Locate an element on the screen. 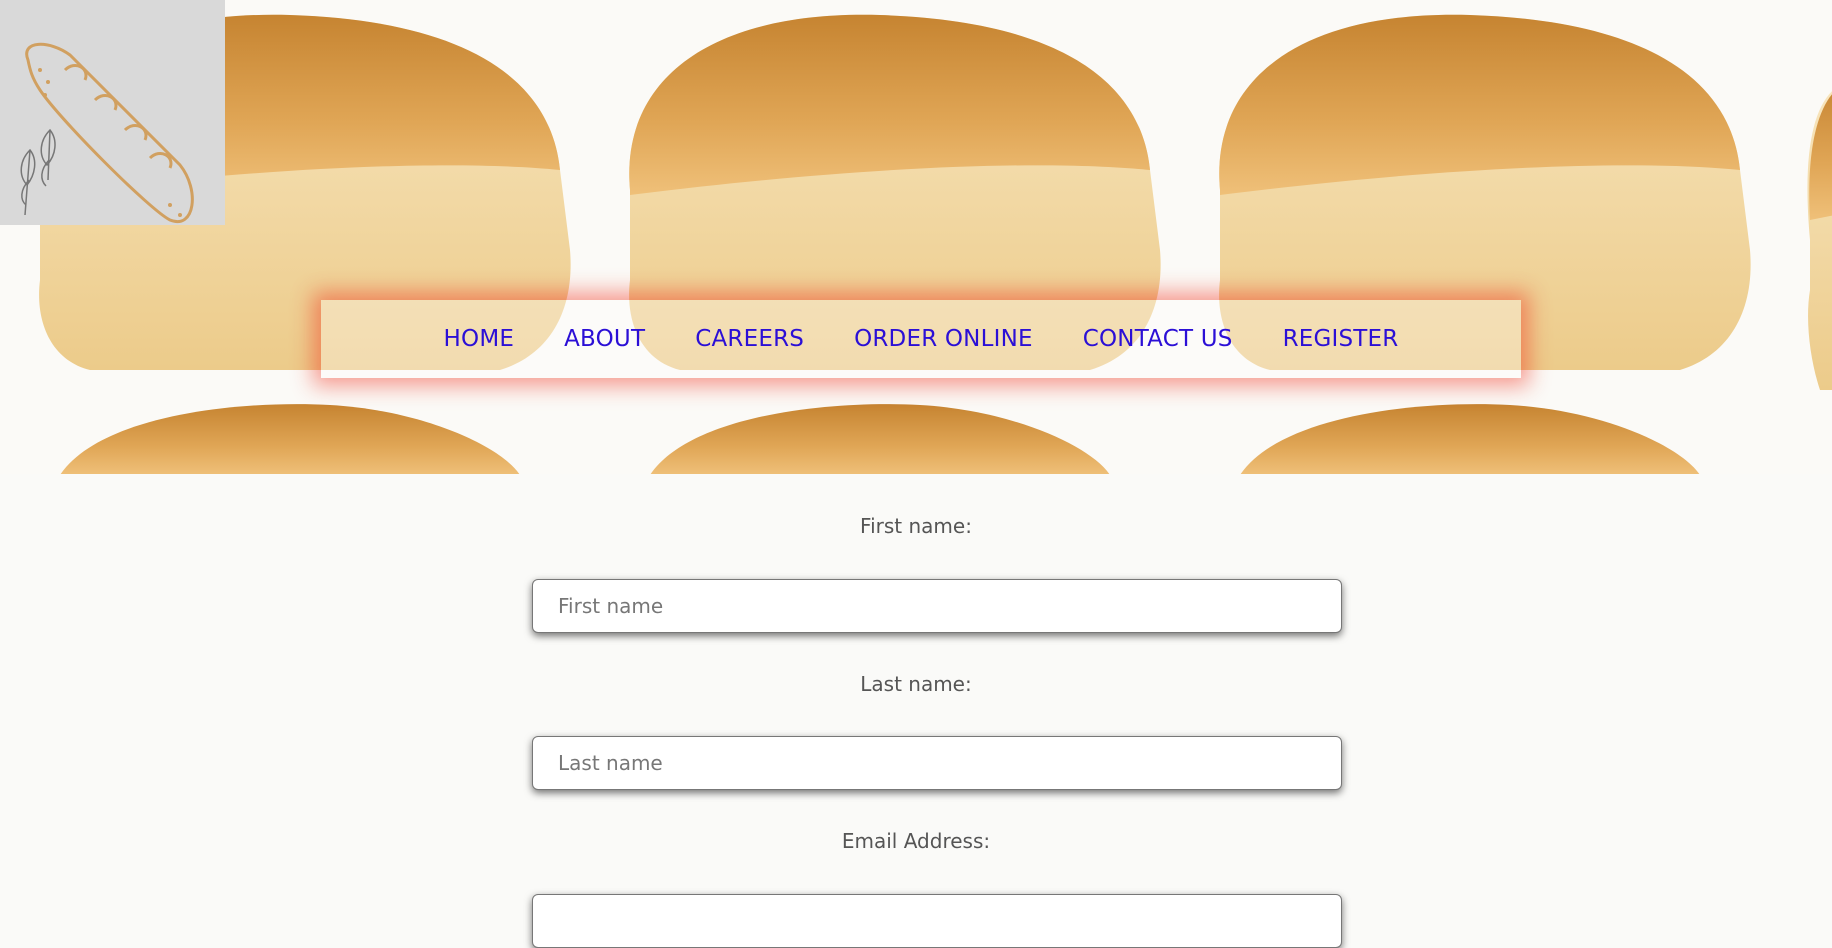  email-label: Email Address: is located at coordinates (916, 841).